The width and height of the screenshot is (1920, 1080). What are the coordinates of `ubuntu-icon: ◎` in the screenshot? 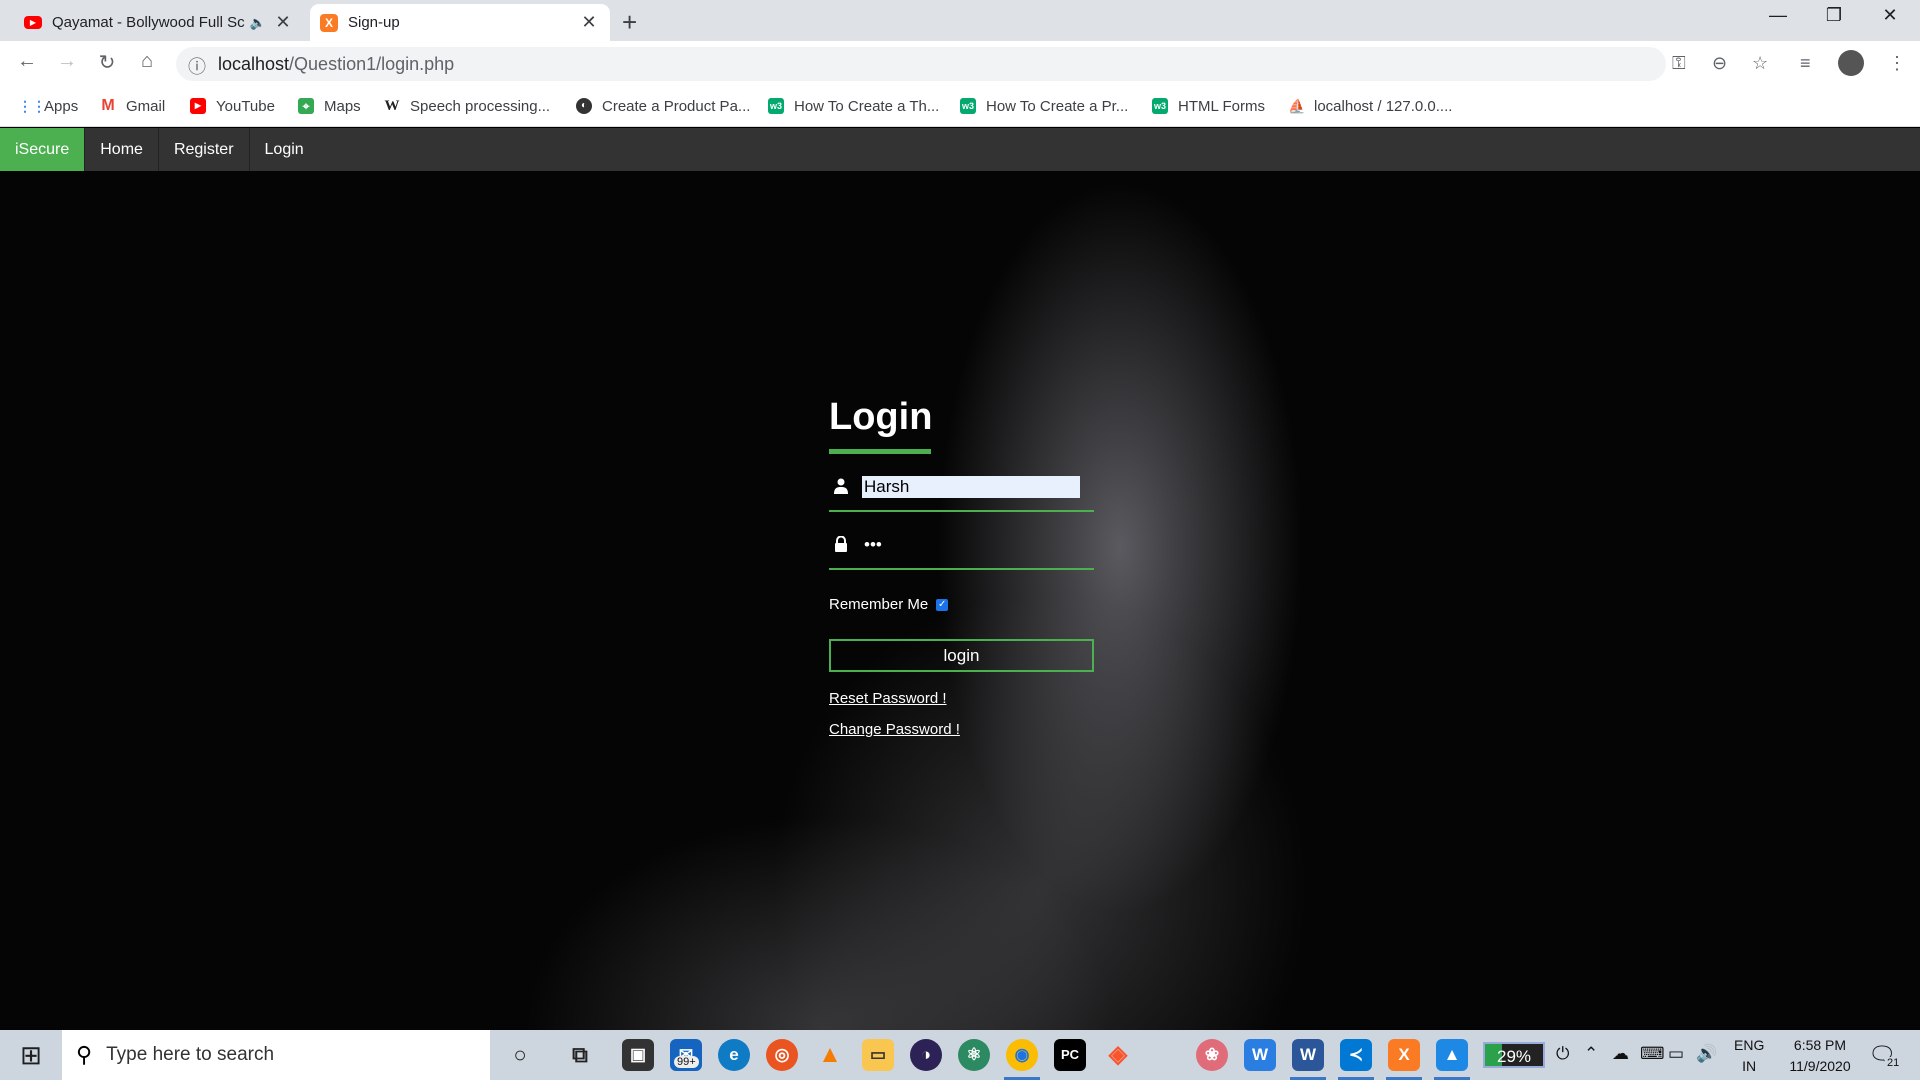 It's located at (782, 1055).